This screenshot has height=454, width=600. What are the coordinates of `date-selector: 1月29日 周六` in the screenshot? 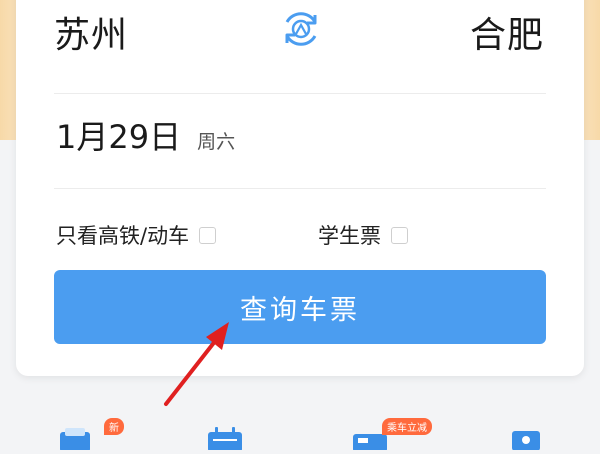 It's located at (145, 135).